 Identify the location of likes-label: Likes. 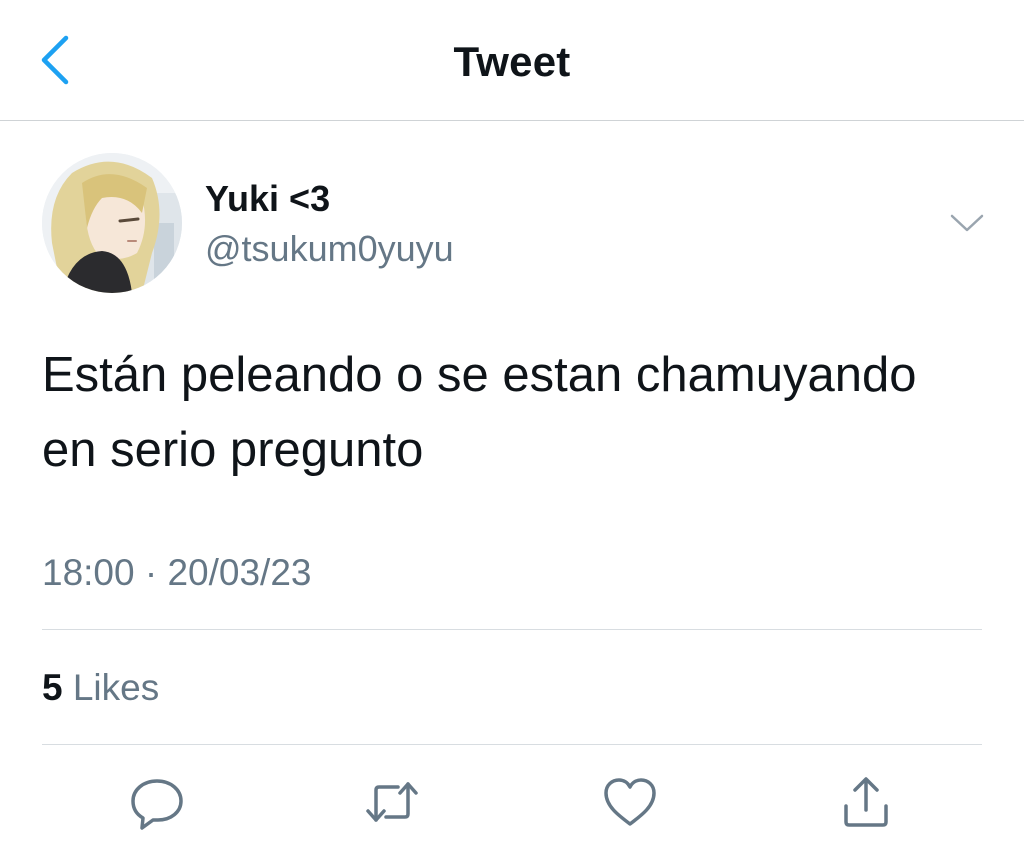
(116, 687).